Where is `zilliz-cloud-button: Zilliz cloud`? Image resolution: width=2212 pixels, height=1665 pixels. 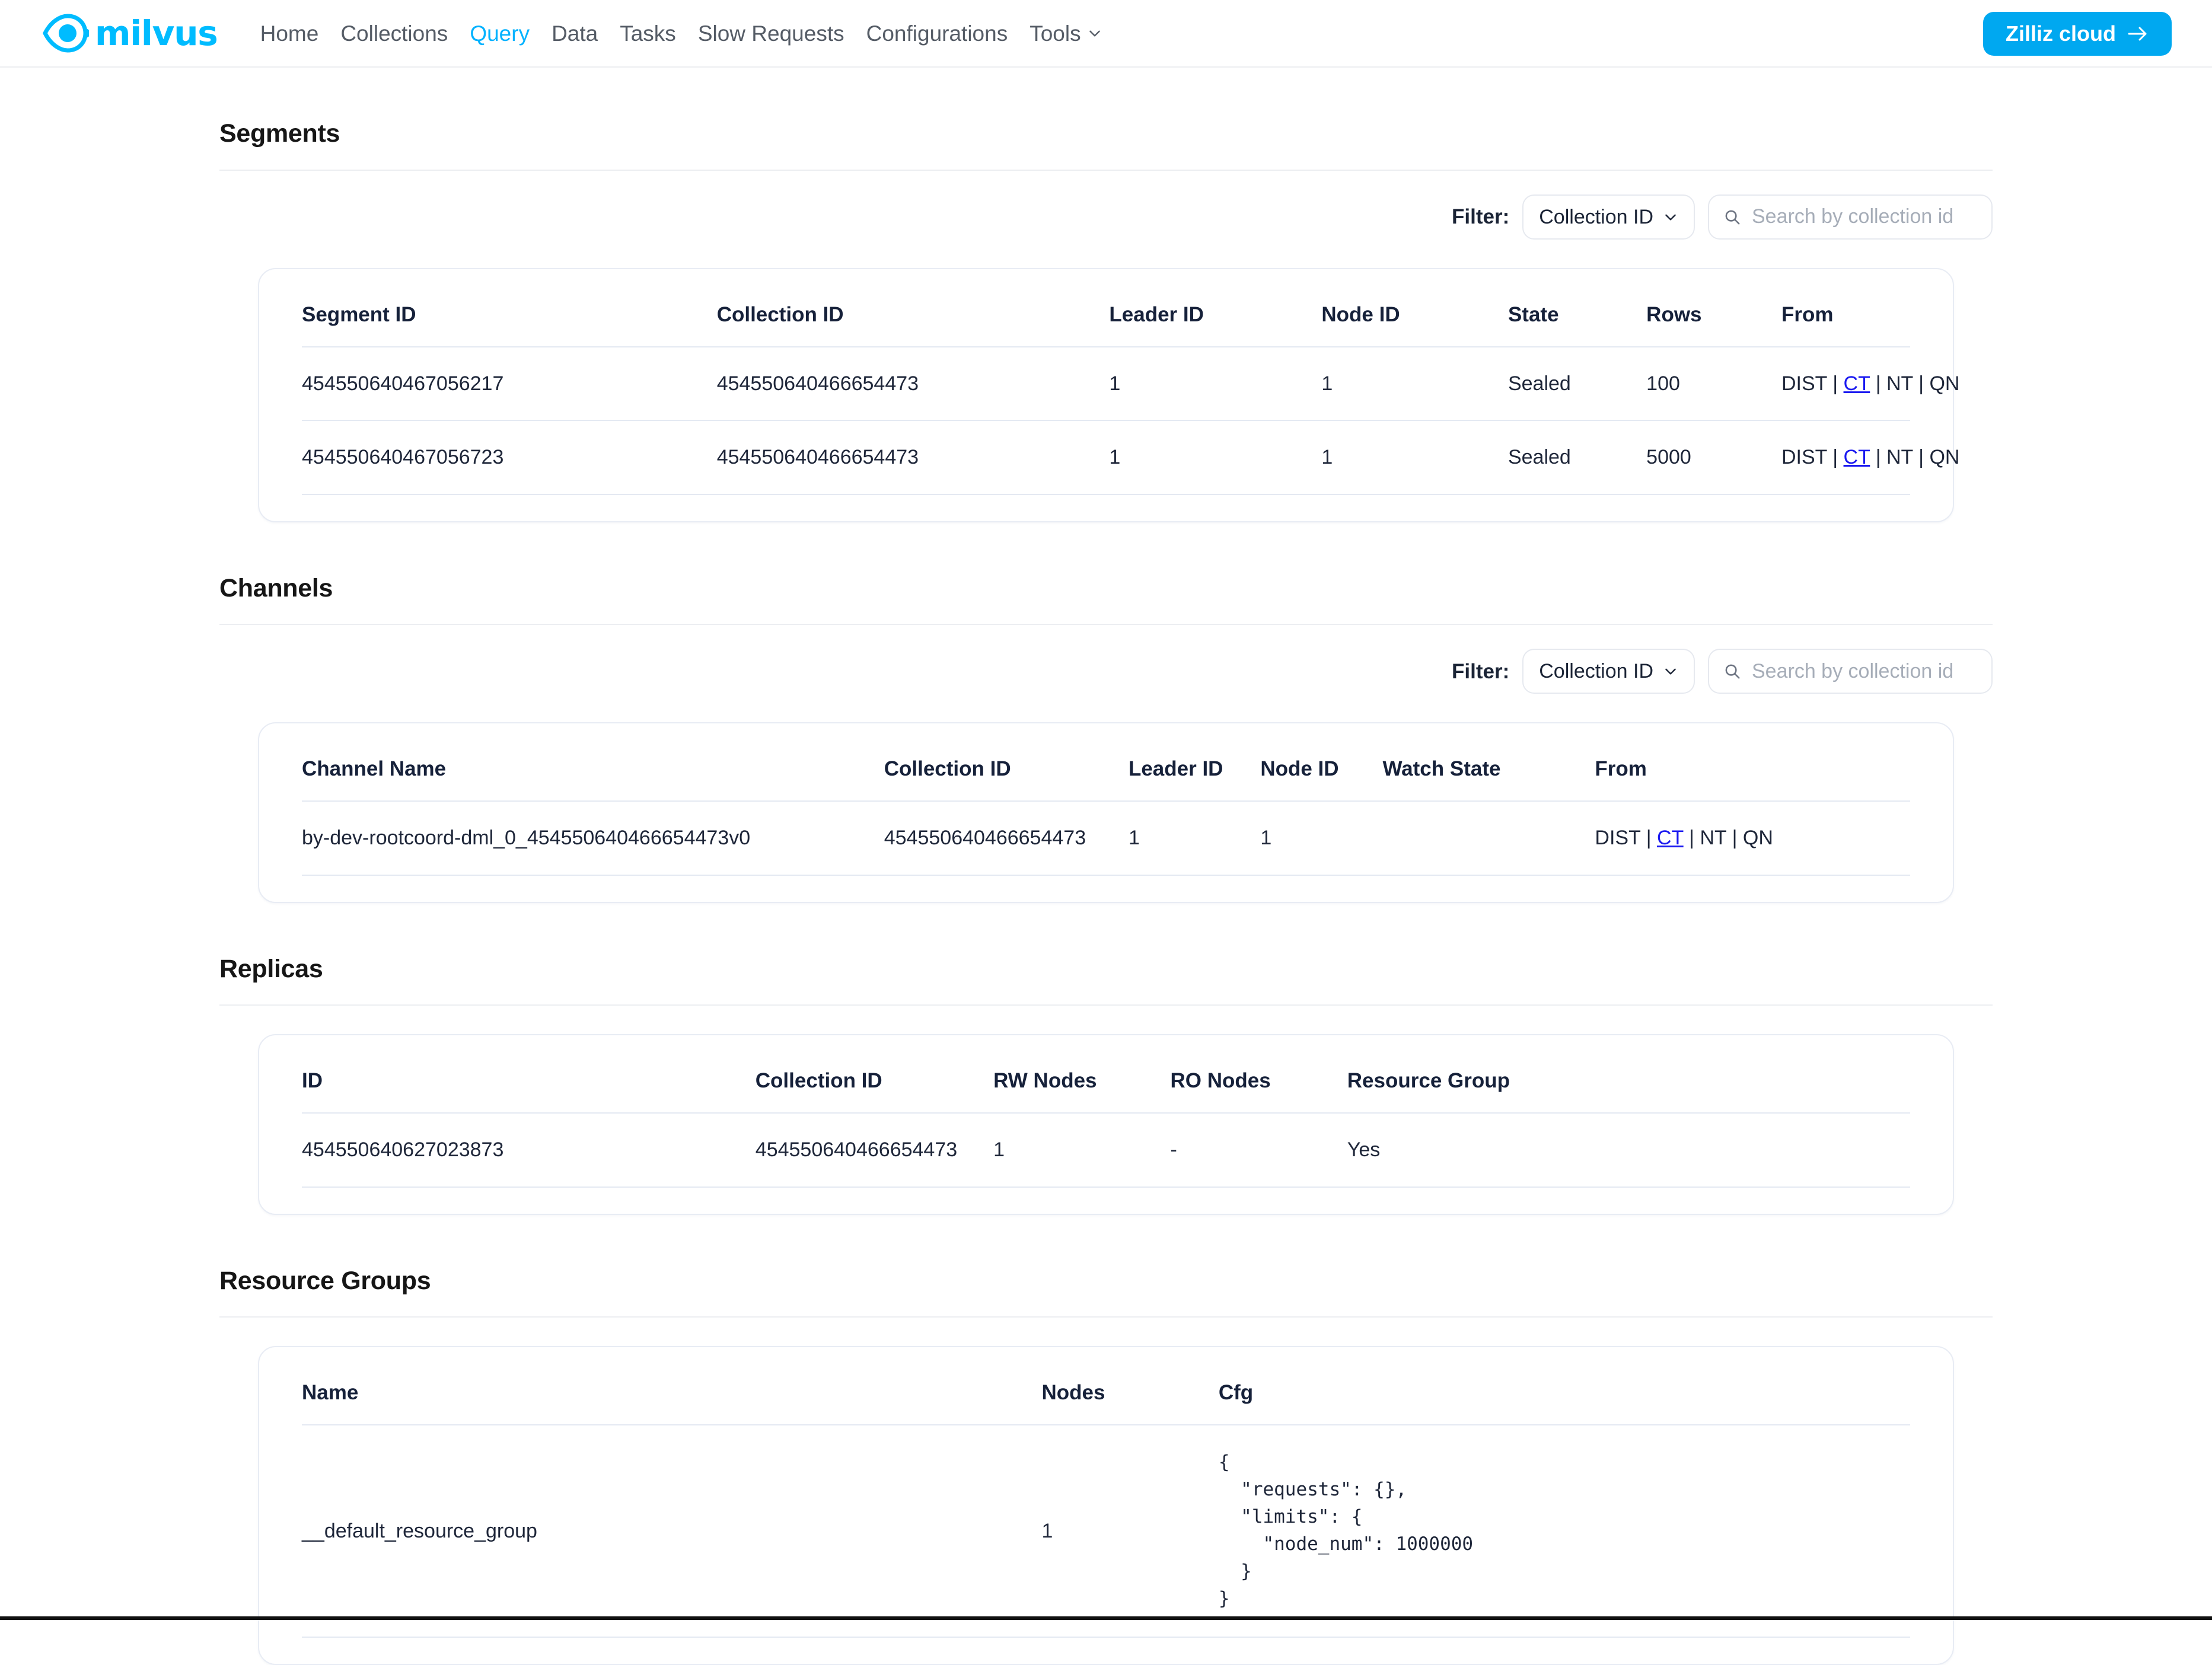 zilliz-cloud-button: Zilliz cloud is located at coordinates (2077, 34).